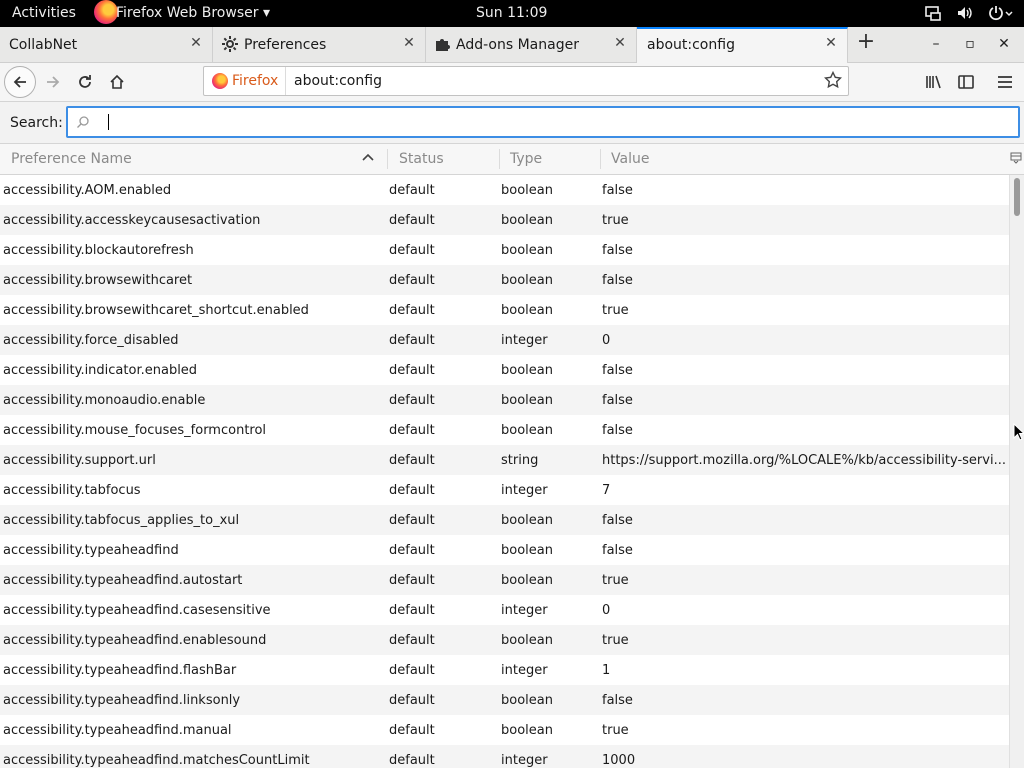  What do you see at coordinates (106, 45) in the screenshot?
I see `tab-collabnet: CollabNet ✕` at bounding box center [106, 45].